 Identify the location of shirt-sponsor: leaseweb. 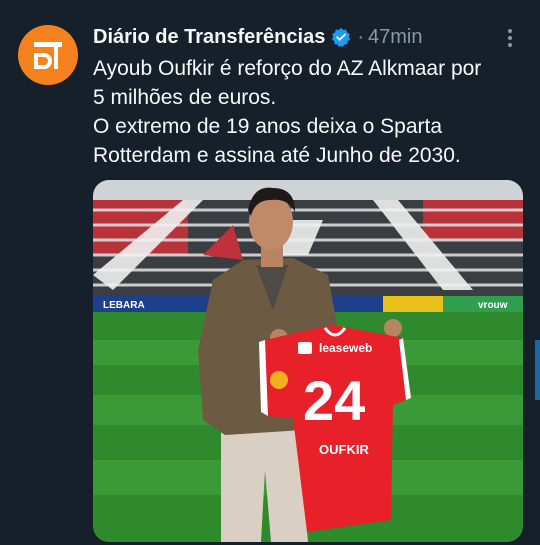
(345, 348).